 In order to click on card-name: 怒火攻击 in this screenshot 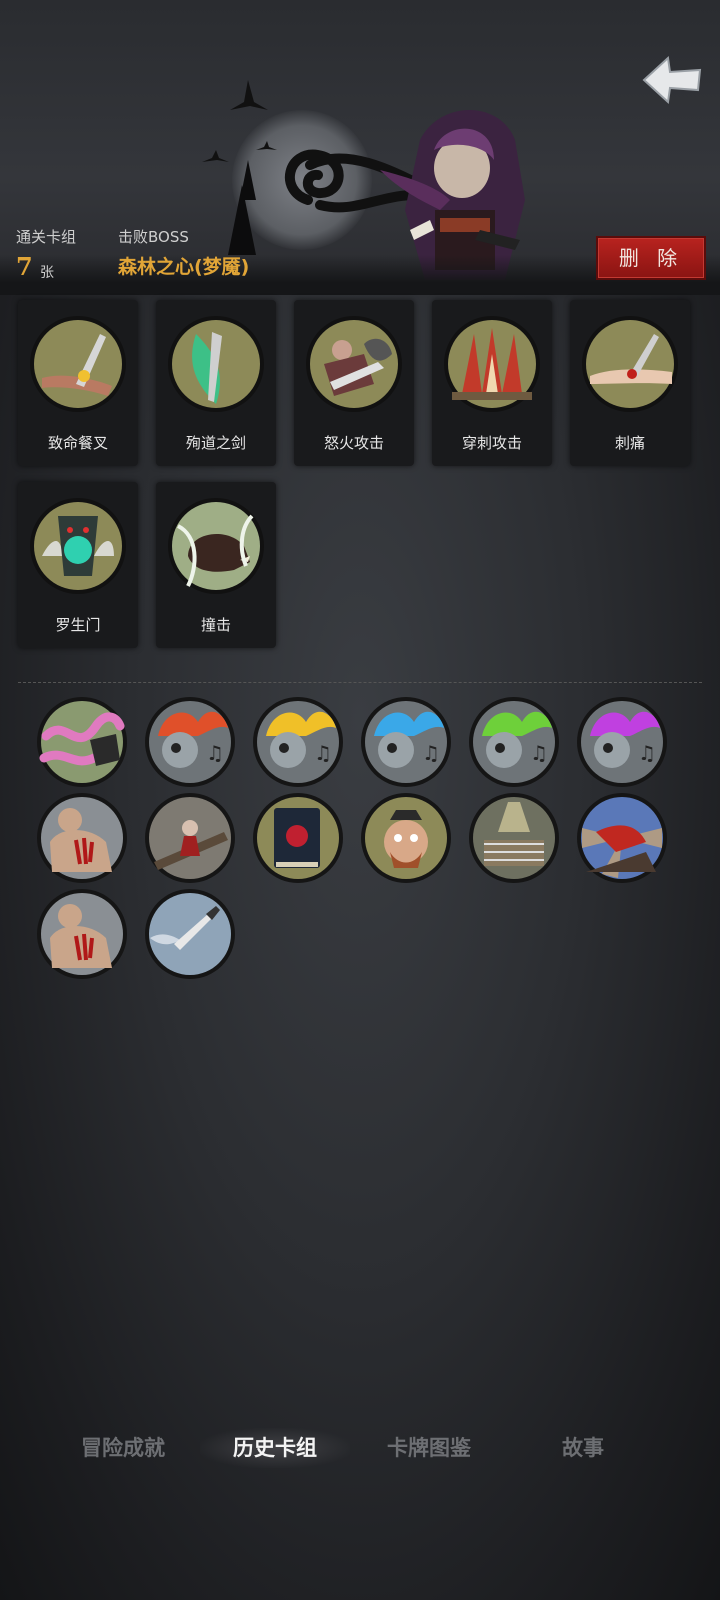, I will do `click(353, 443)`.